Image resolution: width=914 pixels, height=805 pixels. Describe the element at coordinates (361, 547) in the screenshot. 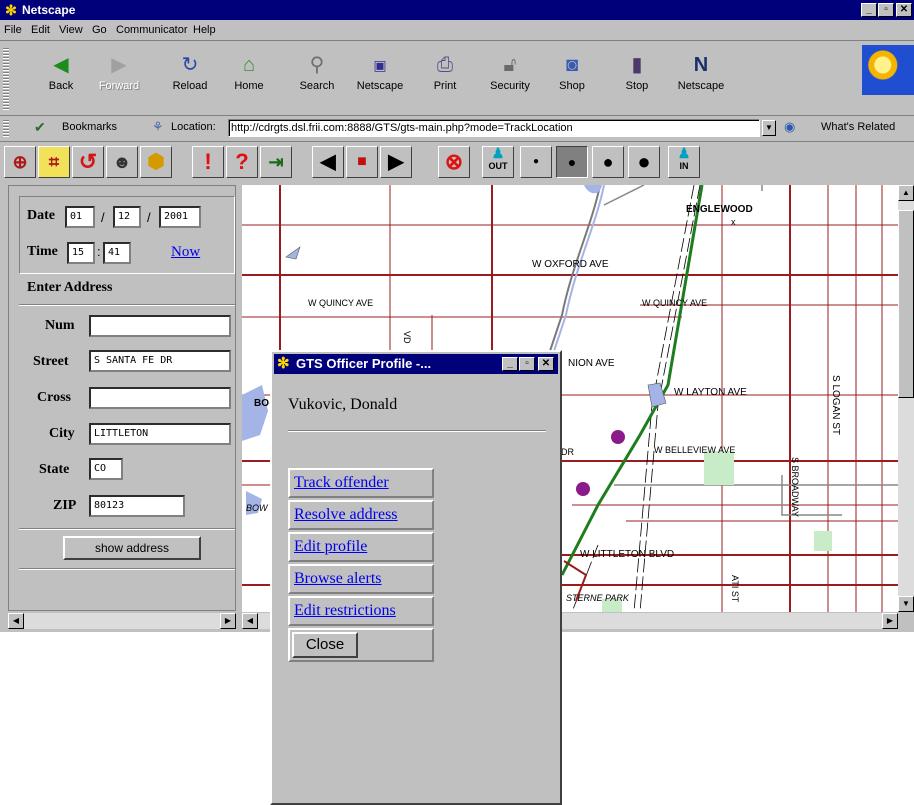

I see `edit-profile-link: Edit profile` at that location.